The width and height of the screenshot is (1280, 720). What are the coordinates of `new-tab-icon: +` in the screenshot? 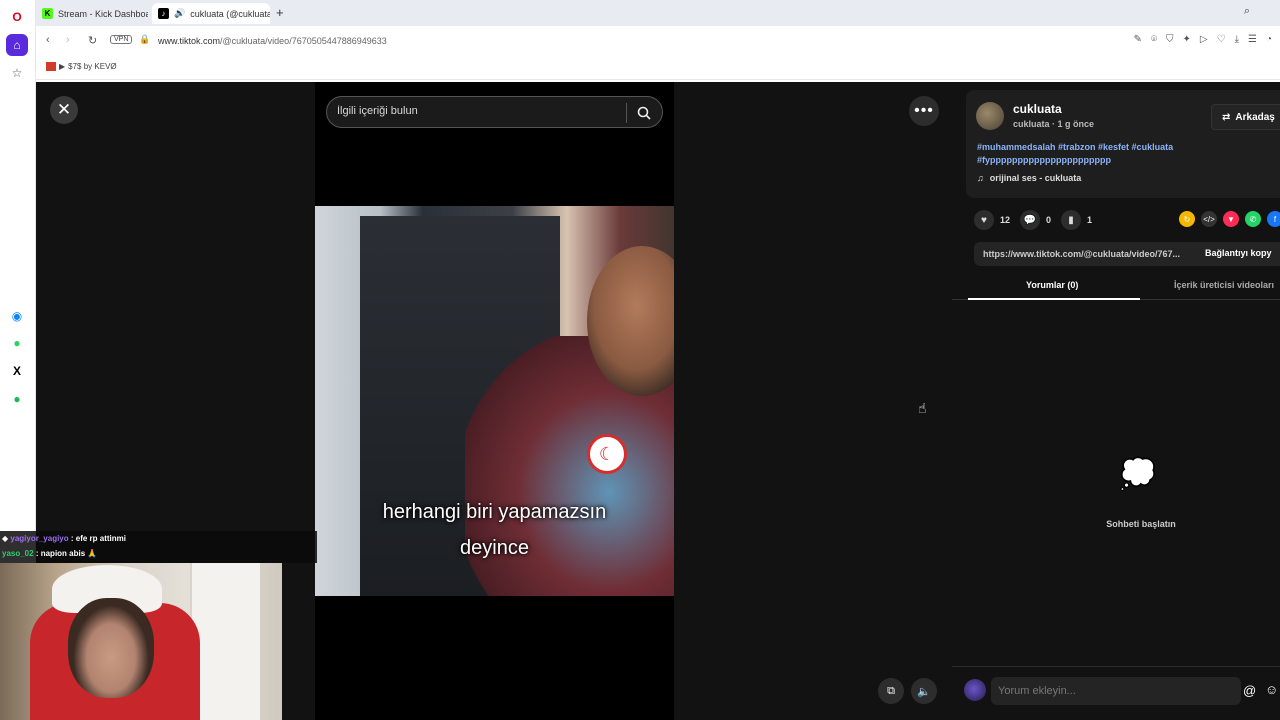 It's located at (280, 12).